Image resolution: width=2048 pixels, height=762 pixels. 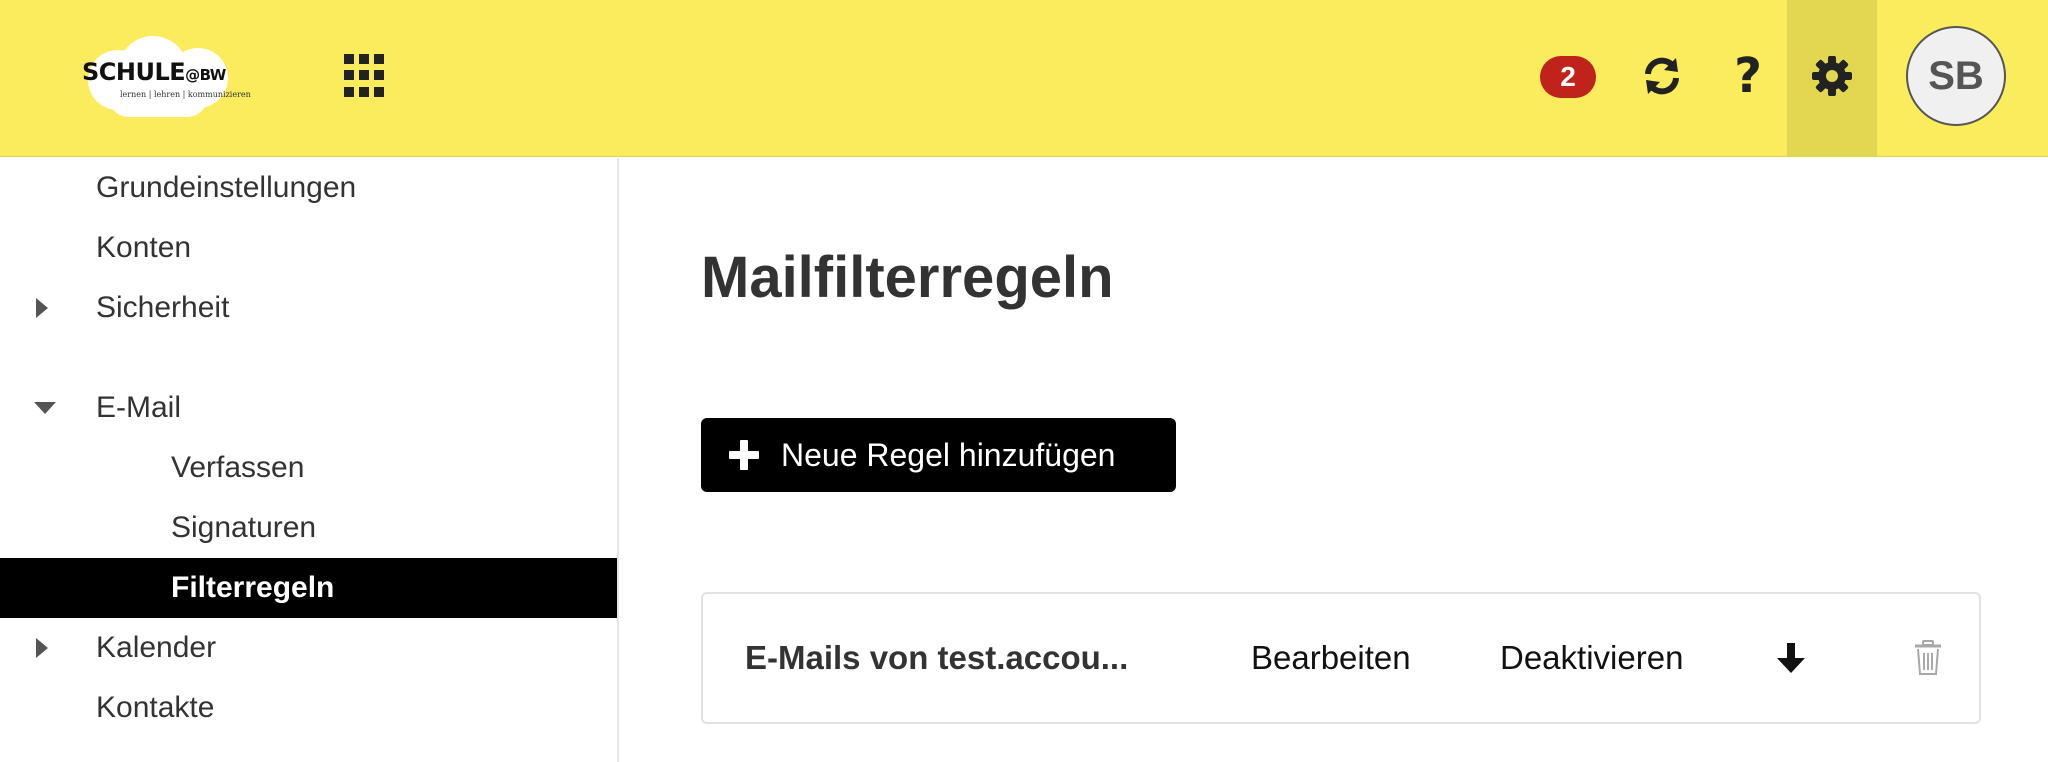 What do you see at coordinates (1928, 658) in the screenshot?
I see `trash-icon` at bounding box center [1928, 658].